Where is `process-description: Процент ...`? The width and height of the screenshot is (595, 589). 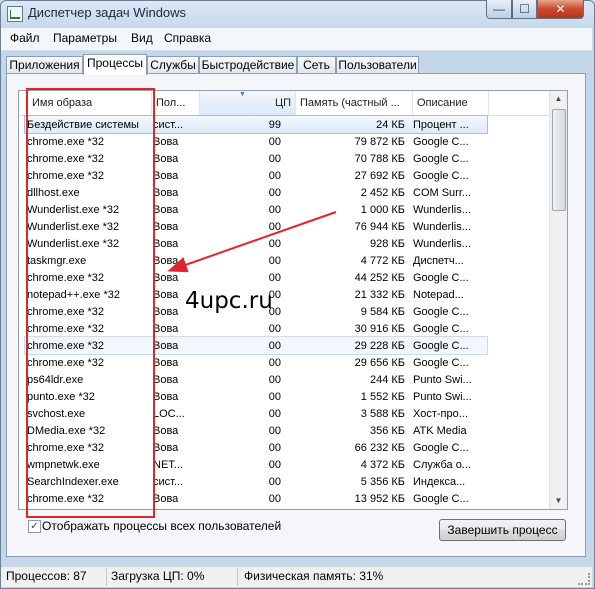
process-description: Процент ... is located at coordinates (441, 125).